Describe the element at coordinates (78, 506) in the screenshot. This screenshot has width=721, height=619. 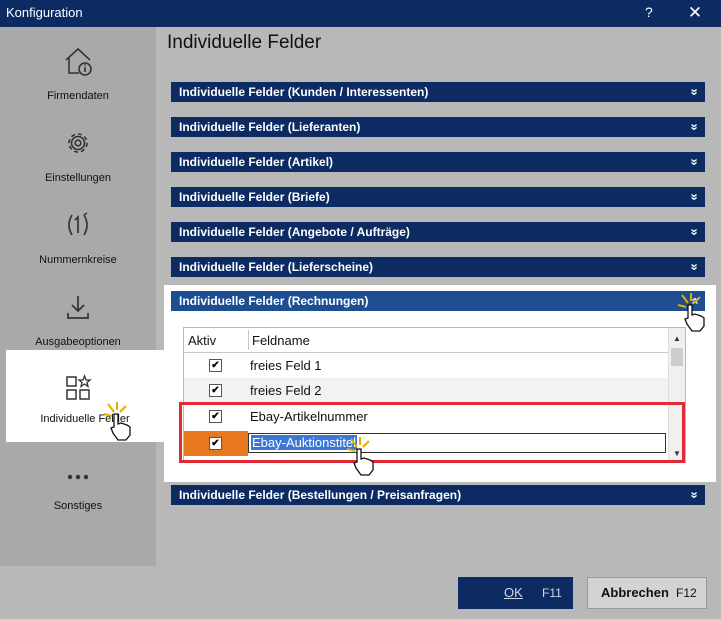
I see `sidebar-item-label: Sonstiges` at that location.